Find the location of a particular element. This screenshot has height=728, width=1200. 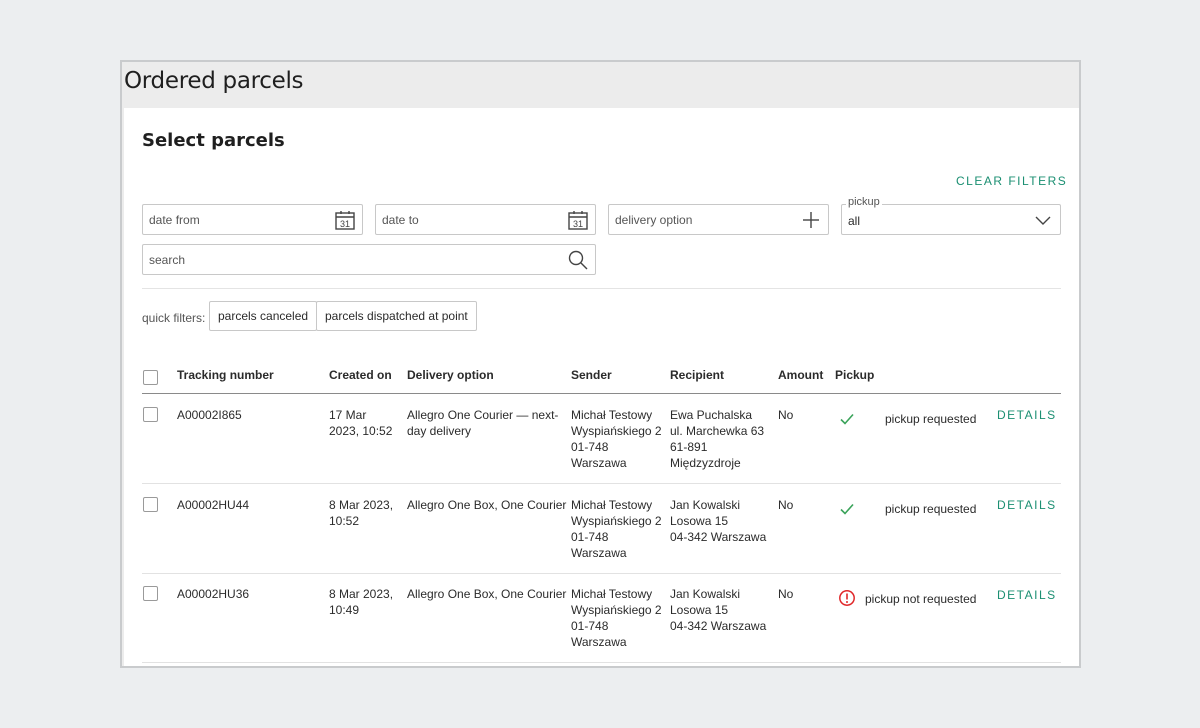

header-created-on: Created on is located at coordinates (360, 375).